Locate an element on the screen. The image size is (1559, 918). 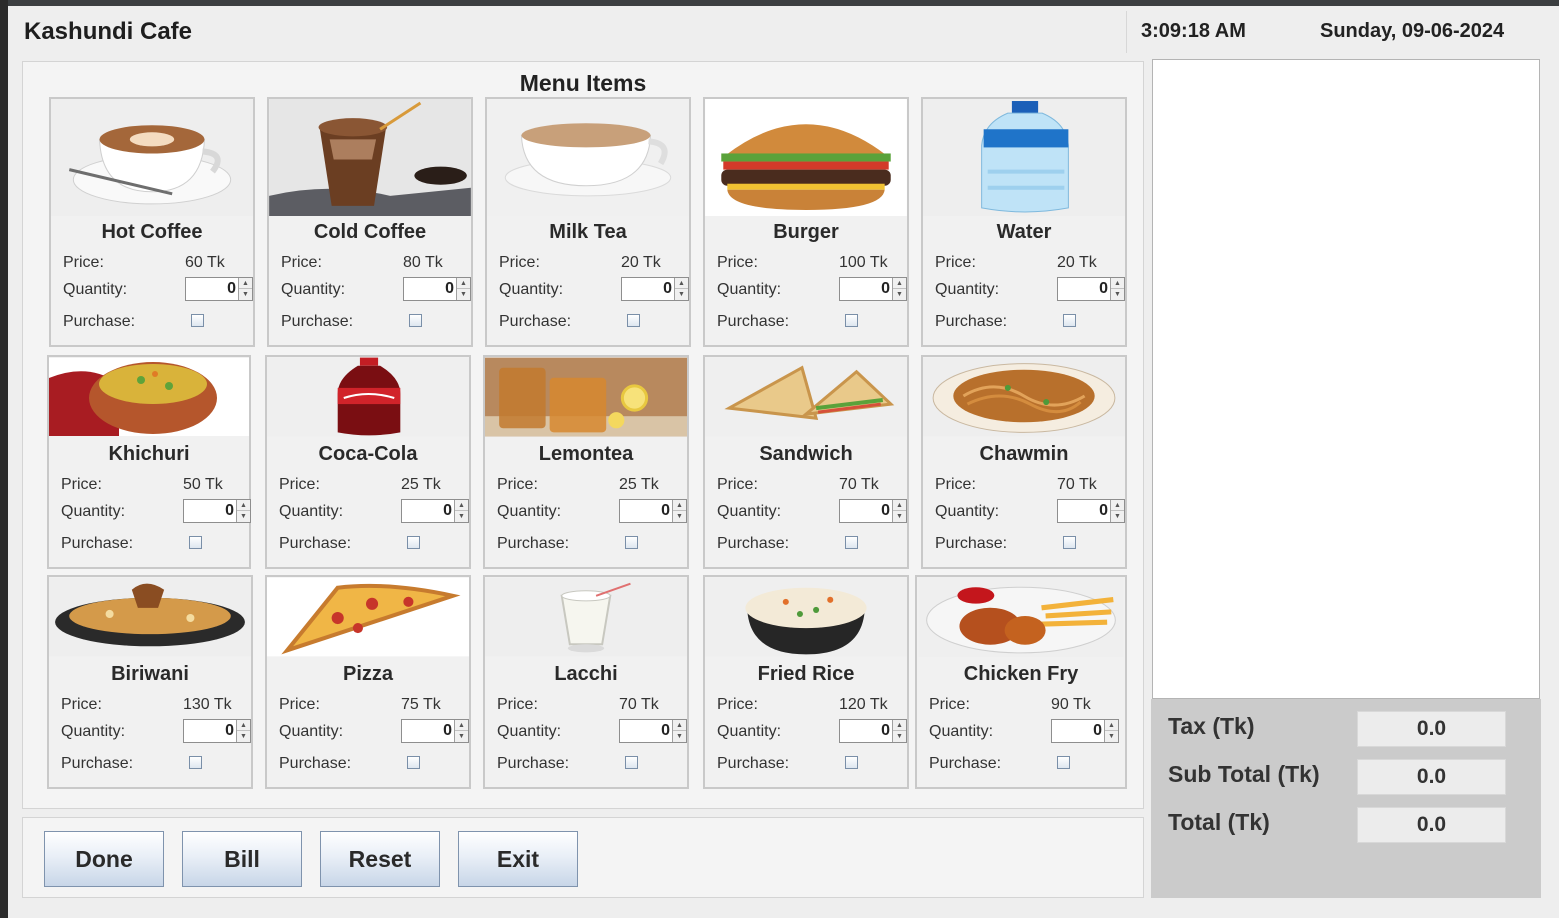
bill-button: Bill is located at coordinates (242, 859).